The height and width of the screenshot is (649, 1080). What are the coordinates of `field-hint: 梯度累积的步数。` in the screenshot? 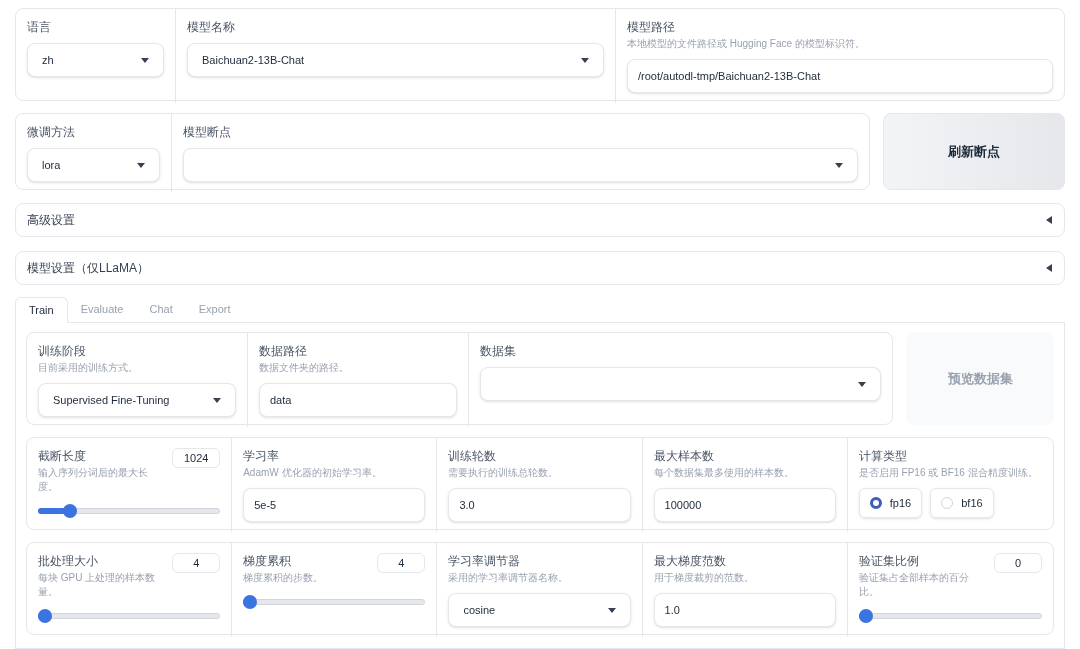 It's located at (283, 578).